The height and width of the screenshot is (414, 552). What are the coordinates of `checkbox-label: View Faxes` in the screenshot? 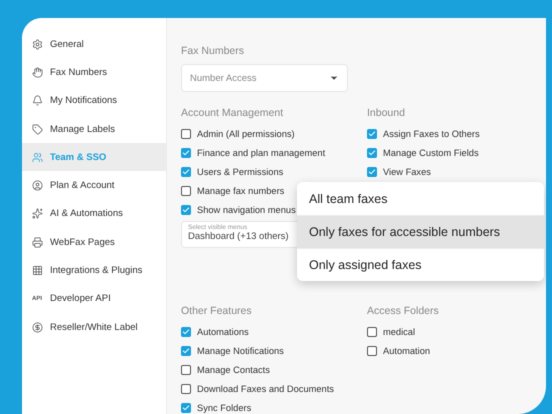 It's located at (407, 171).